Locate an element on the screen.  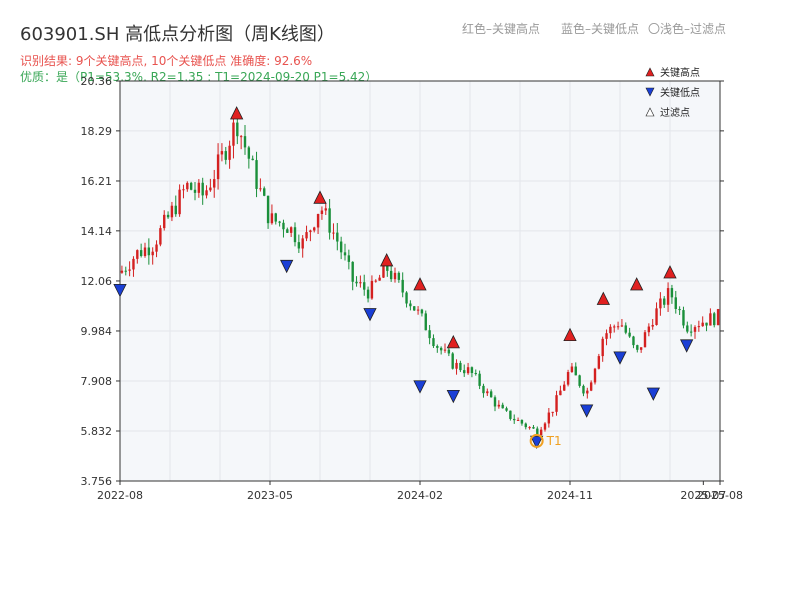
x-tick-label: 2023-05 is located at coordinates (270, 495).